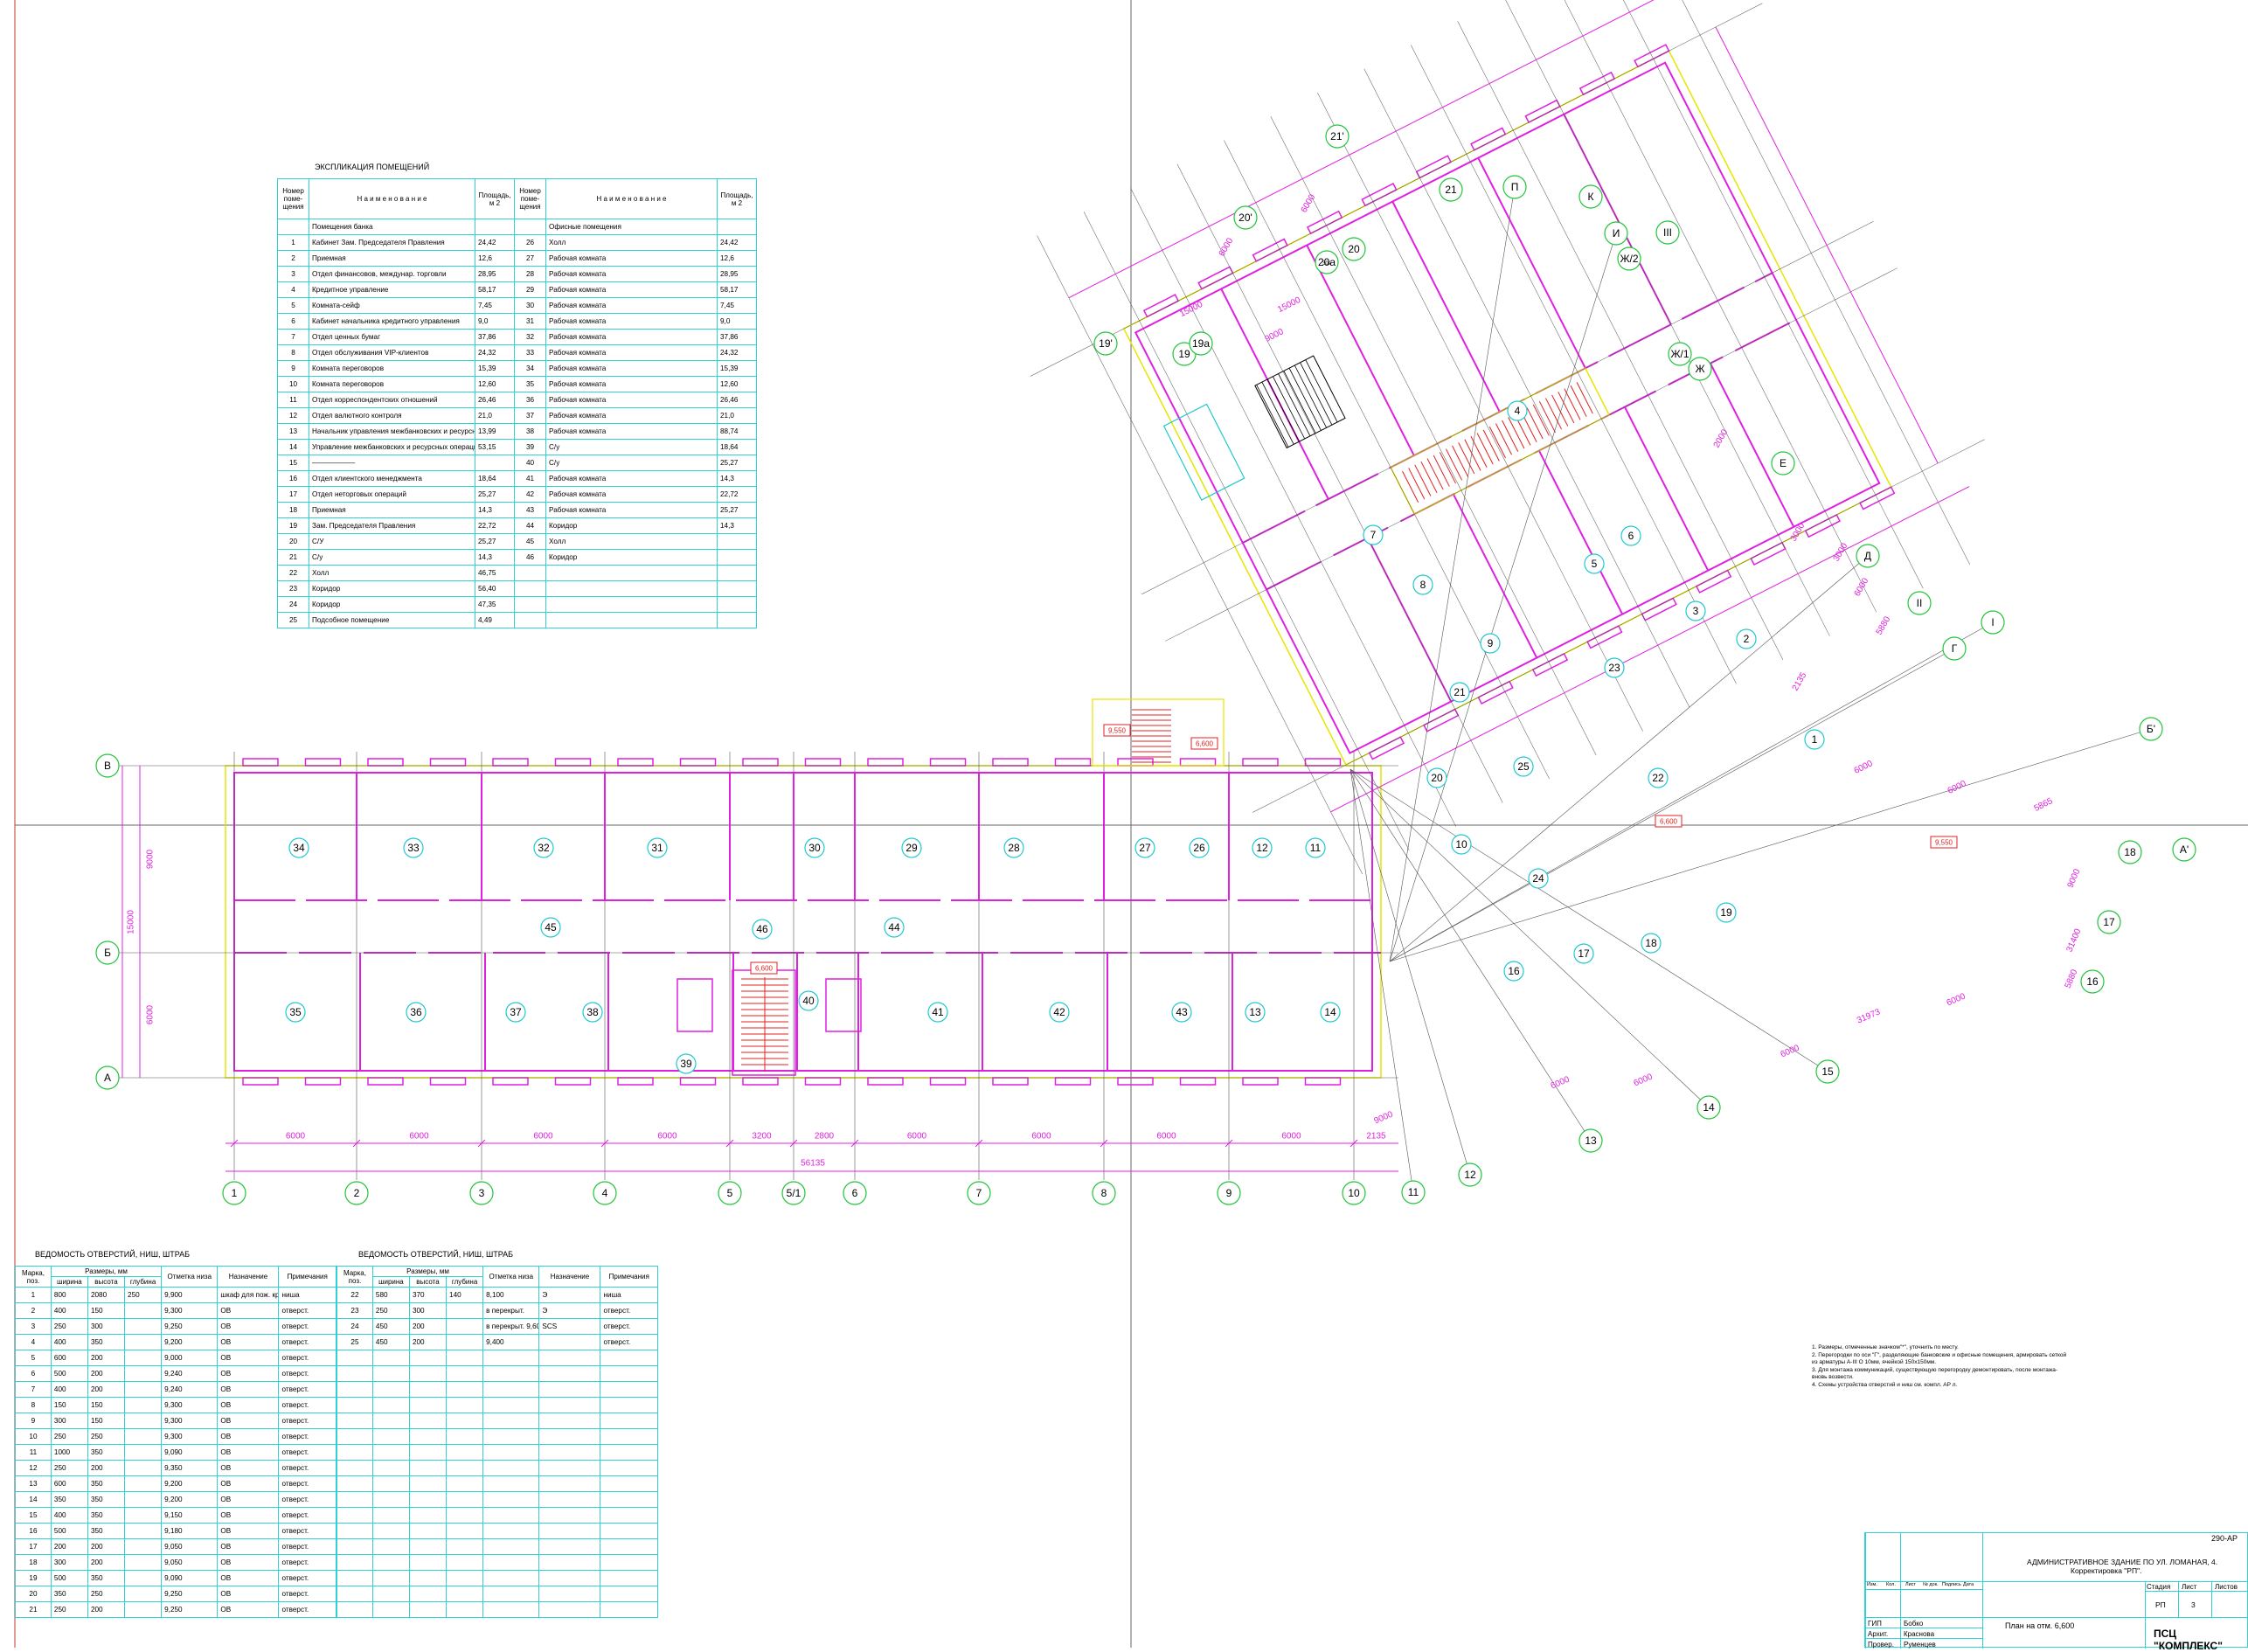 The width and height of the screenshot is (2248, 1652). I want to click on room-number, so click(530, 604).